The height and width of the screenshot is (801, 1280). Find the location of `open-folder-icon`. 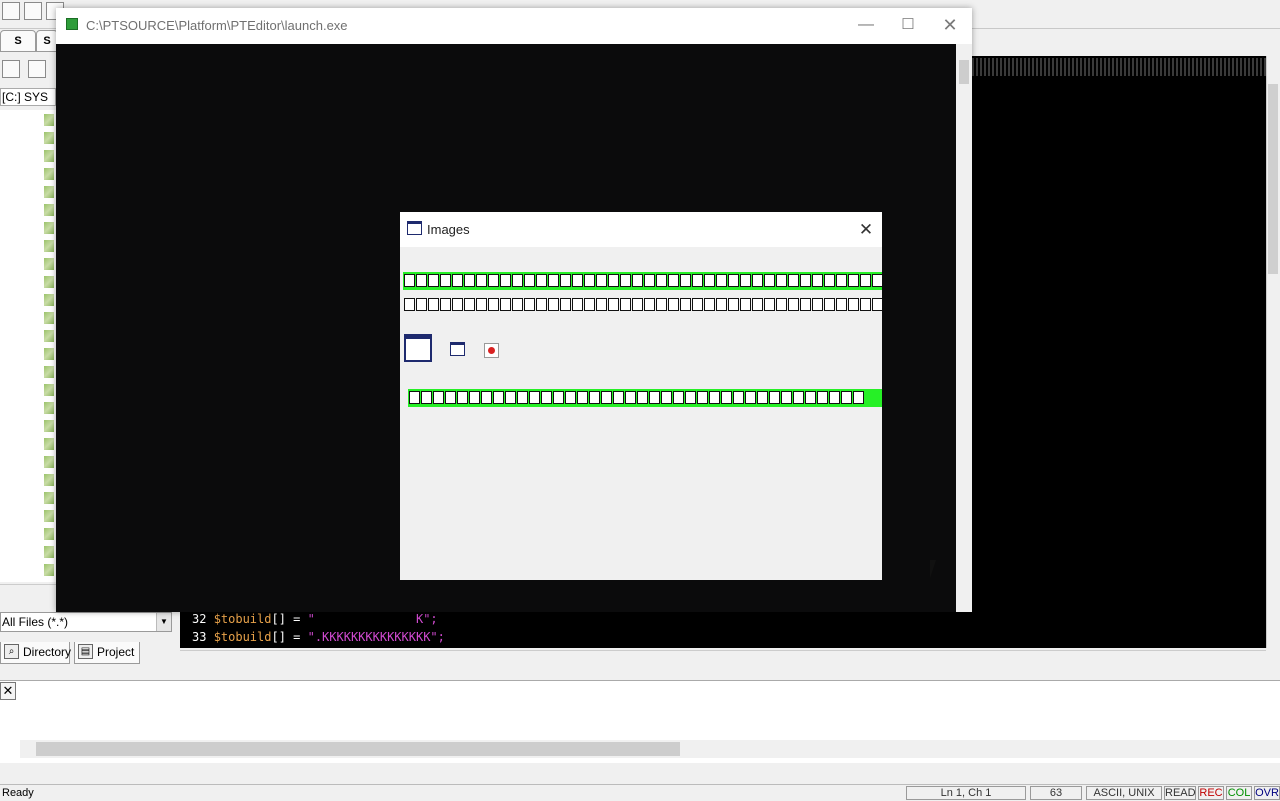

open-folder-icon is located at coordinates (33, 11).